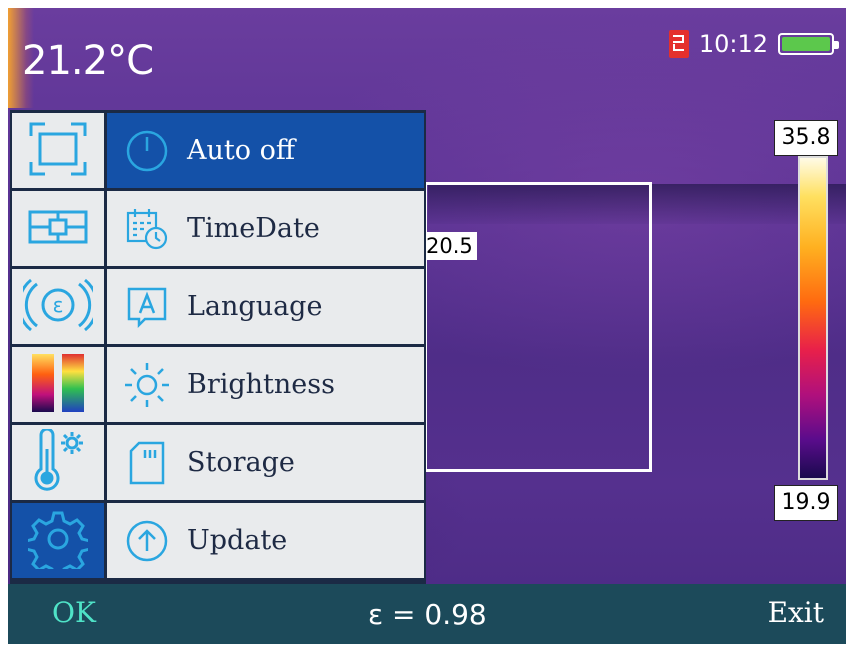  What do you see at coordinates (147, 151) in the screenshot?
I see `power-icon` at bounding box center [147, 151].